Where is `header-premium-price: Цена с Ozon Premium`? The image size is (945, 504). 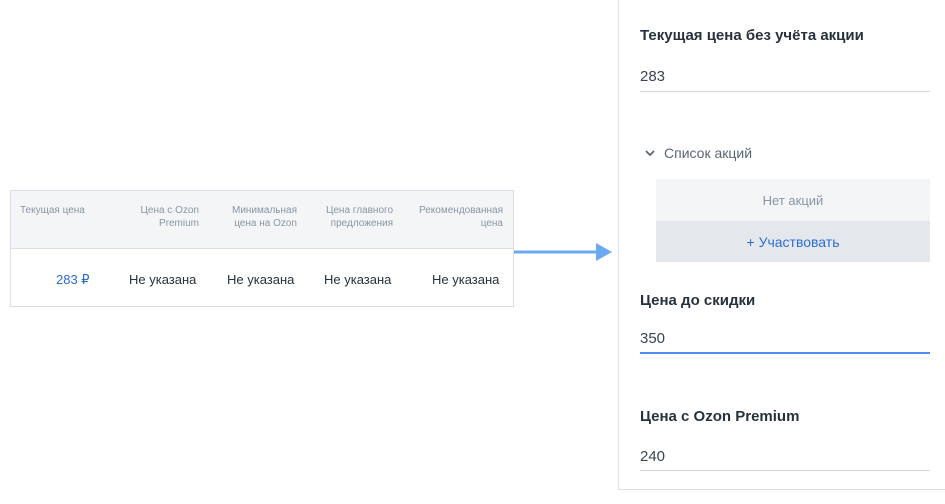 header-premium-price: Цена с Ozon Premium is located at coordinates (169, 217).